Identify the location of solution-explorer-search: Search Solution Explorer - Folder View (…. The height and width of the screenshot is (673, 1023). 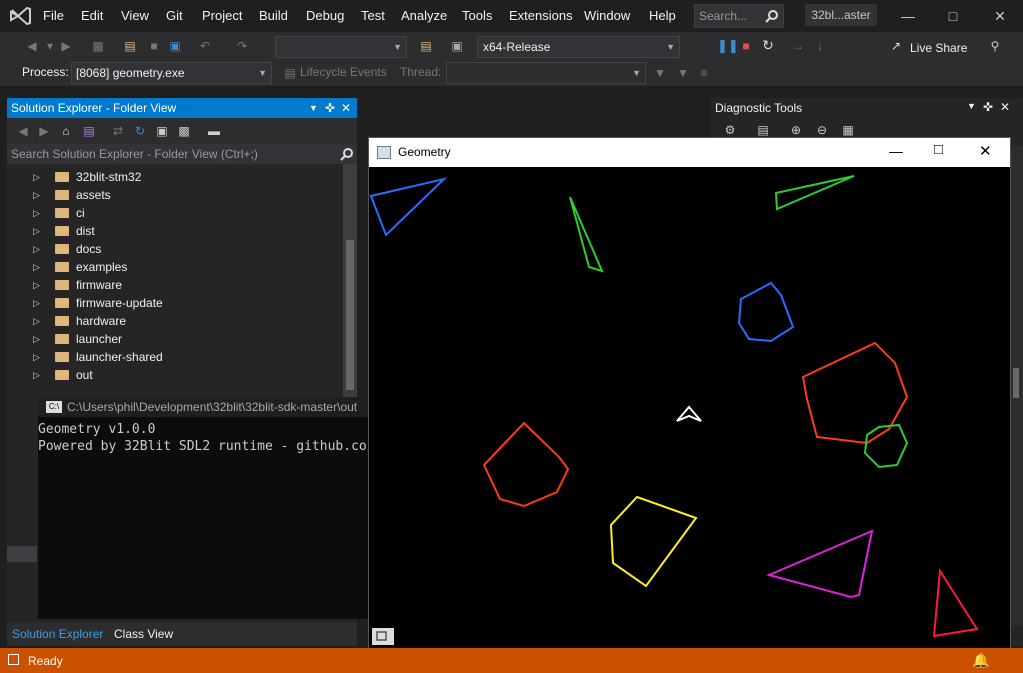
(182, 154).